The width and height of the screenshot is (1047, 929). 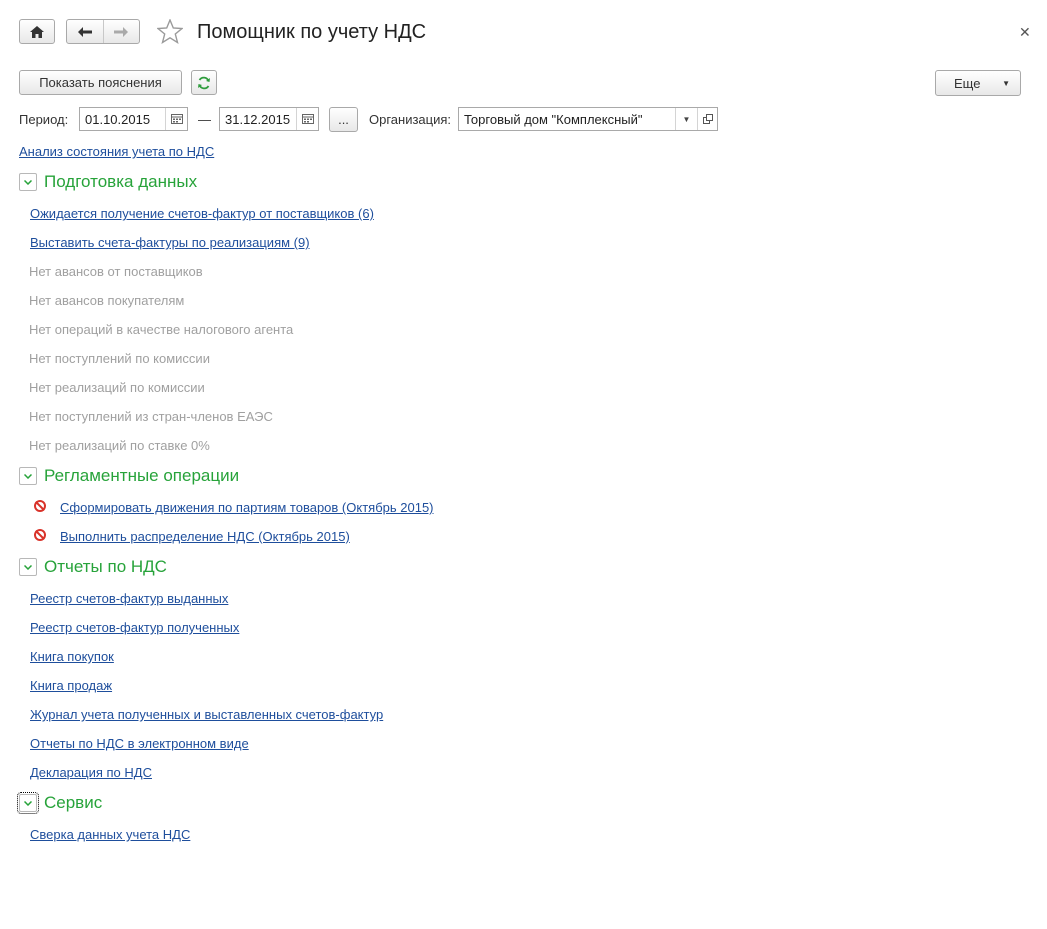 I want to click on vat-declaration-link: Декларация по НДС, so click(x=91, y=772).